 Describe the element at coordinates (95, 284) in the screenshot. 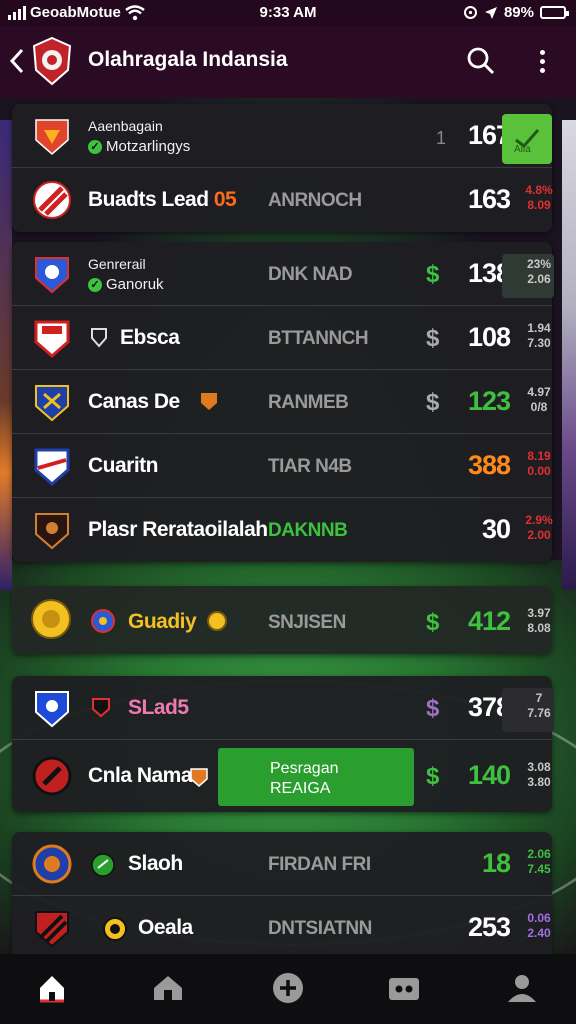

I see `check-icon: ✓` at that location.